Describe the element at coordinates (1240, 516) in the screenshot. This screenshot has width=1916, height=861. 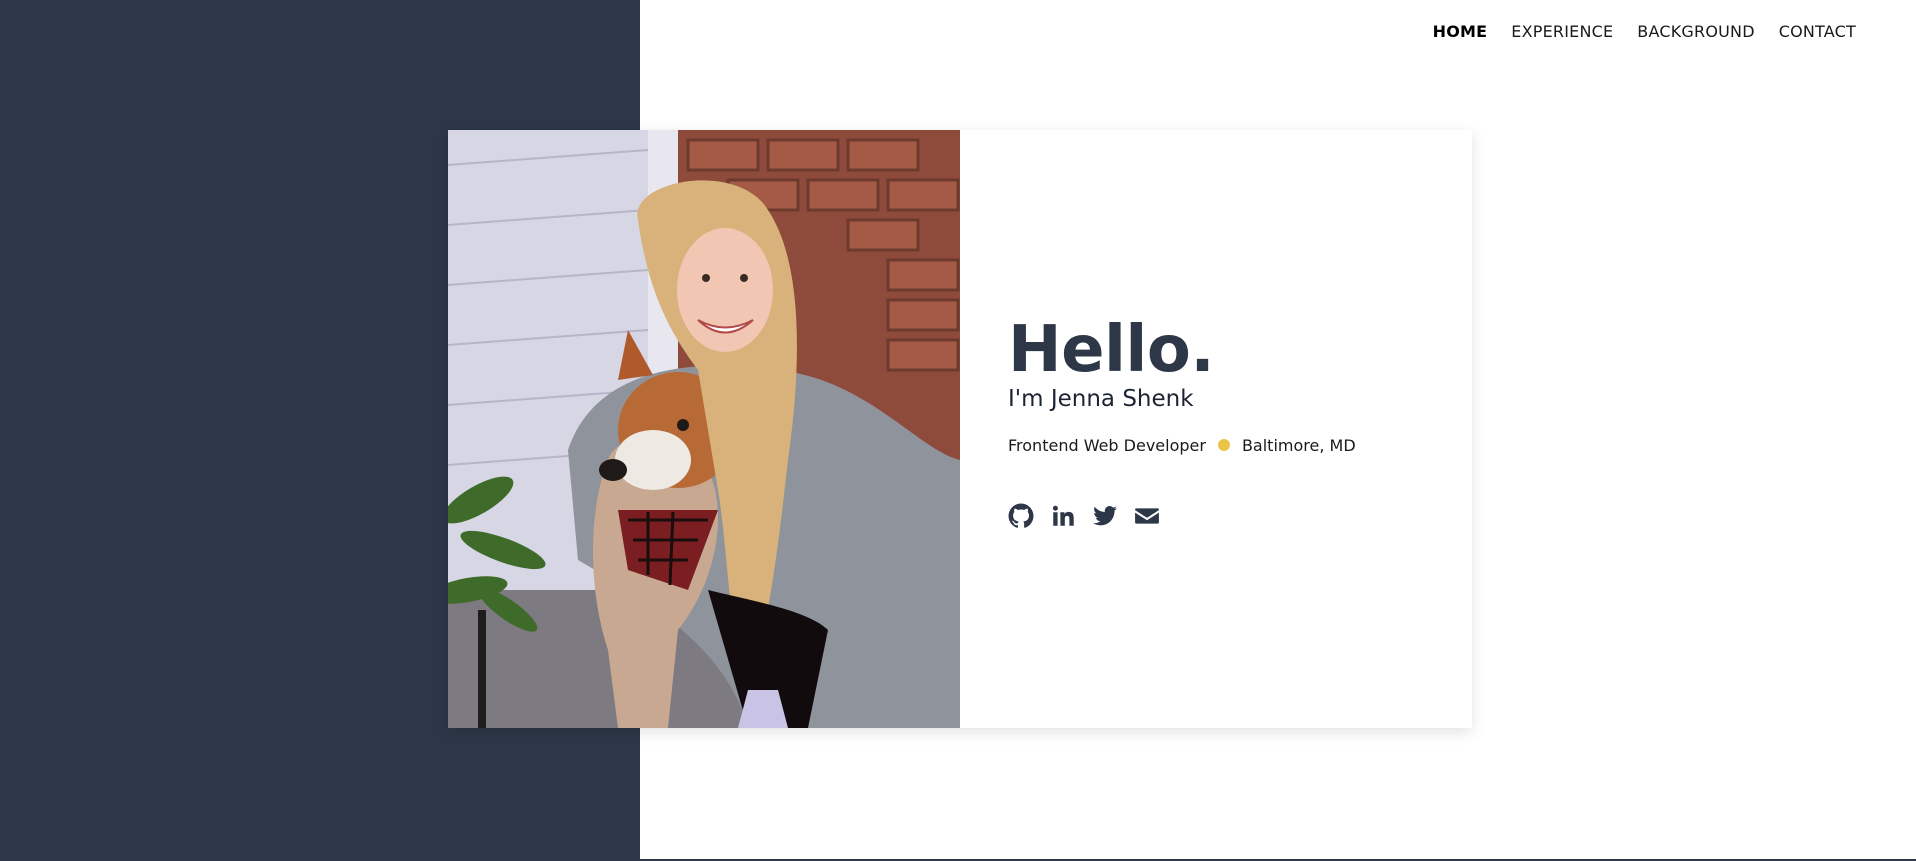
I see `social-links` at that location.